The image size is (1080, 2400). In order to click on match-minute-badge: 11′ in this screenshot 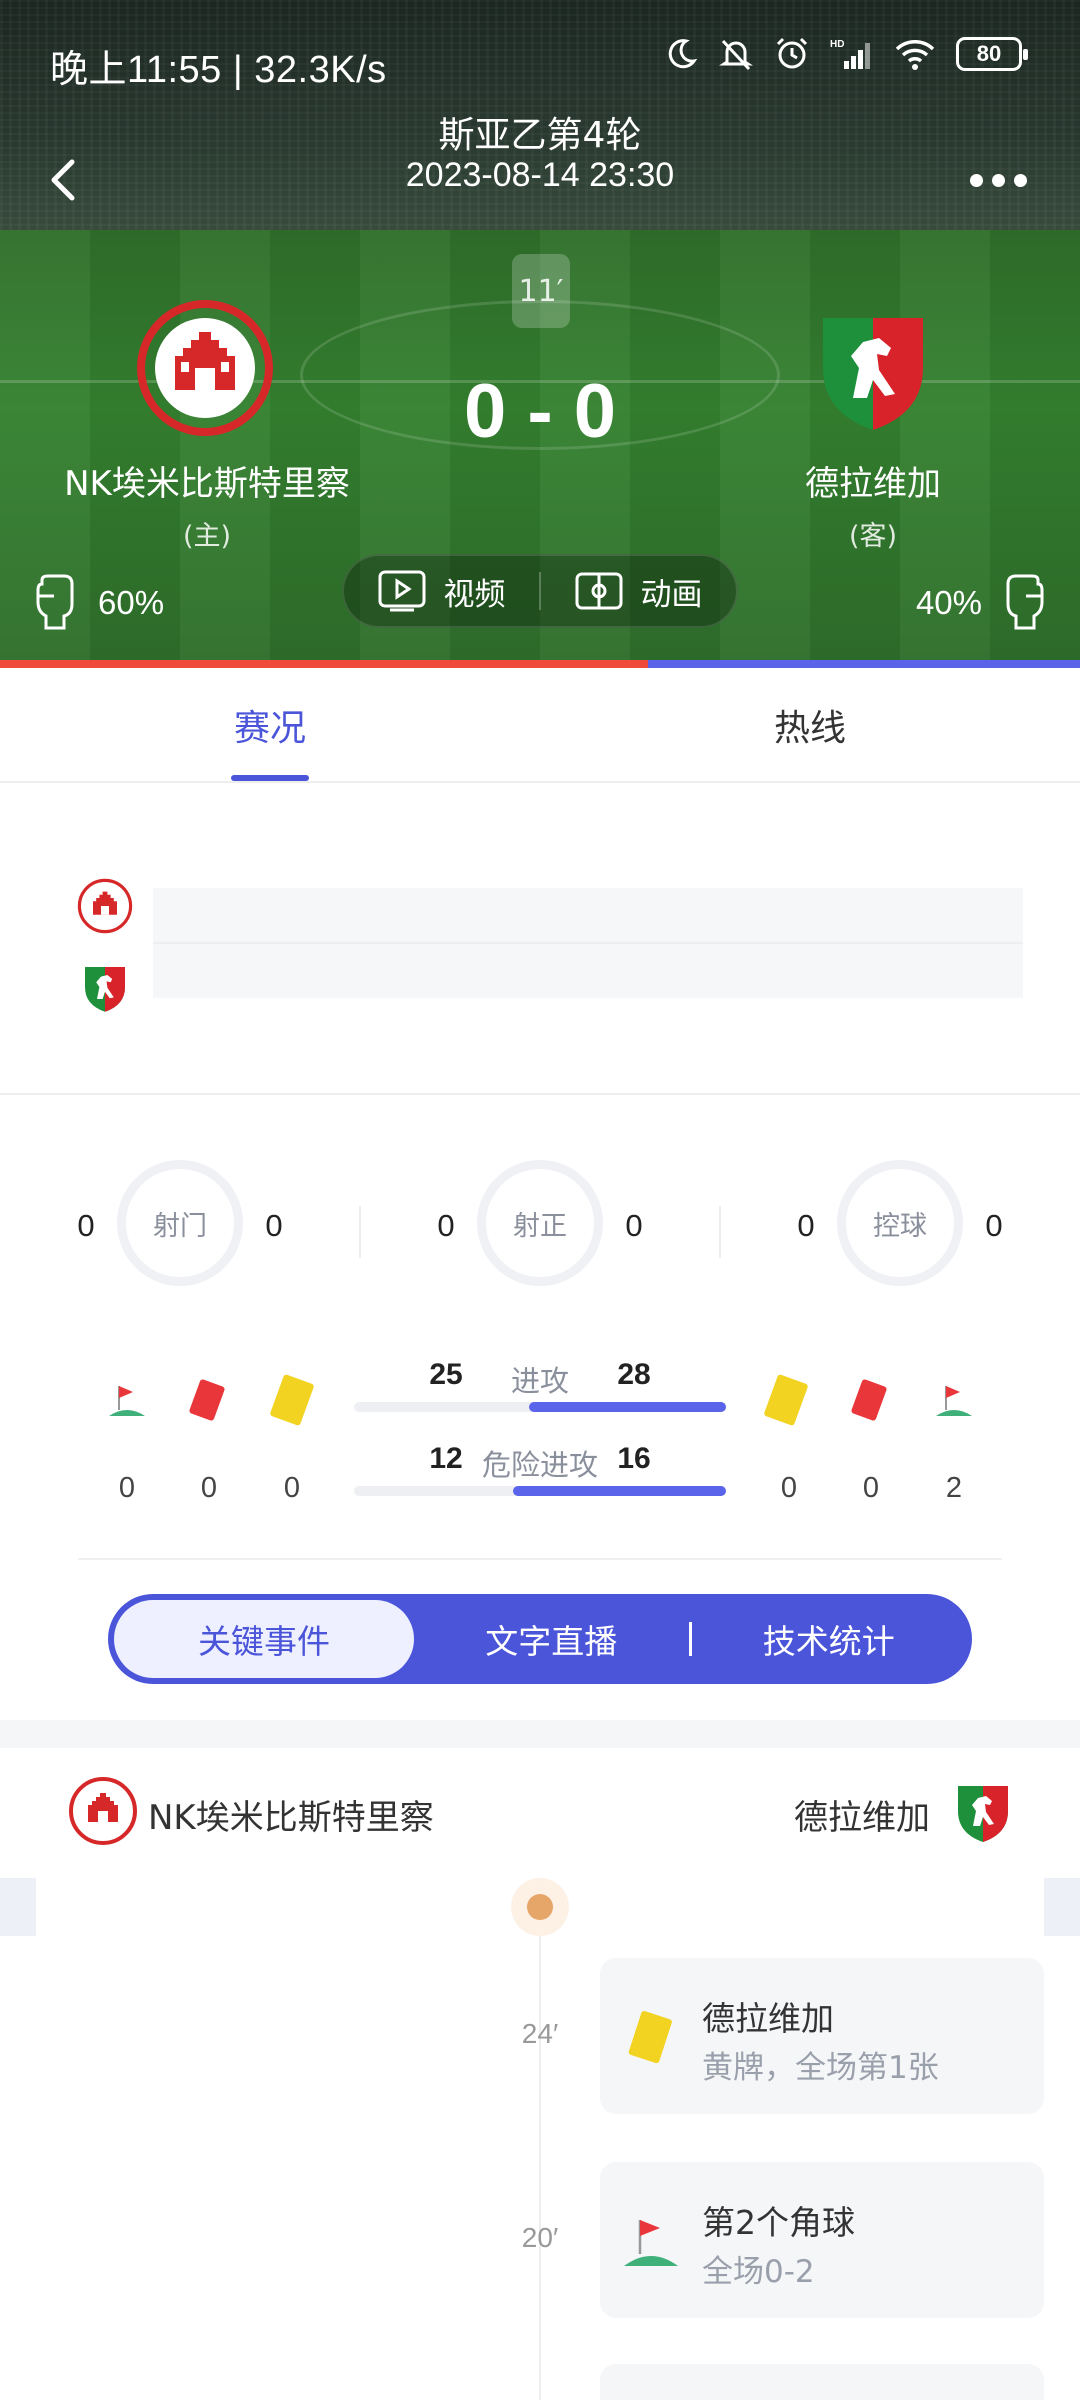, I will do `click(541, 291)`.